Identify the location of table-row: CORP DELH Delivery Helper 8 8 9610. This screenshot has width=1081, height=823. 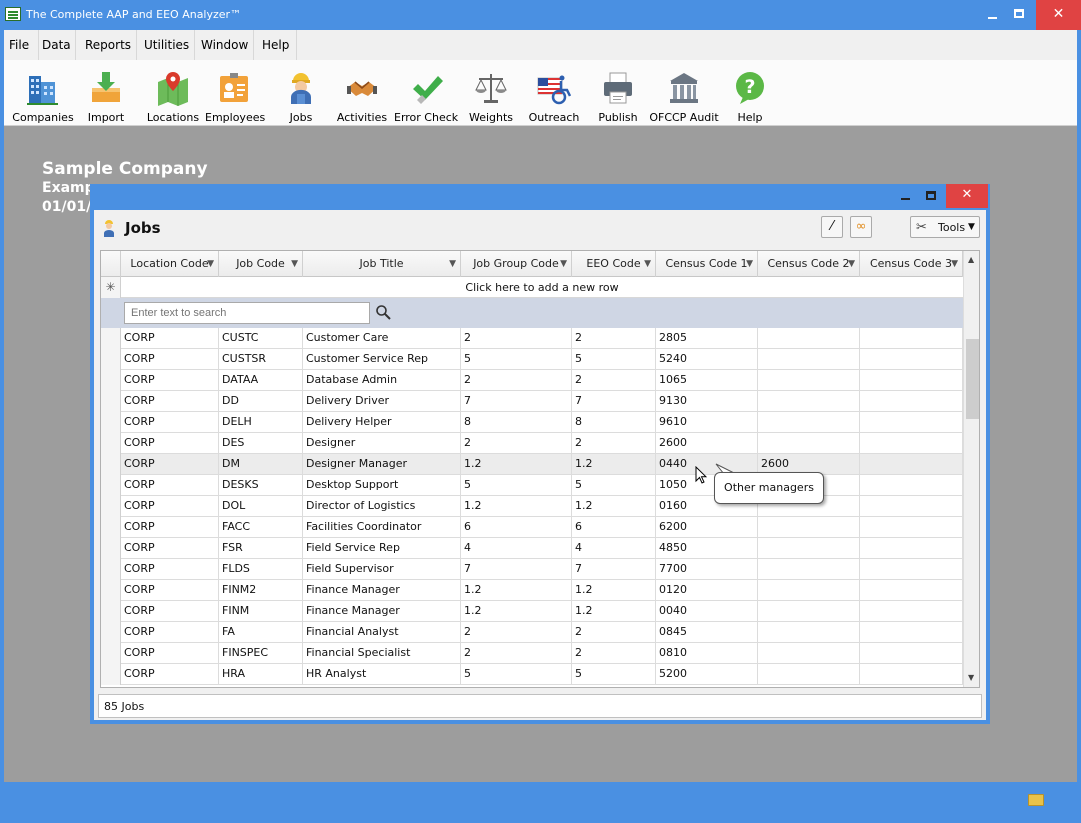
(532, 422).